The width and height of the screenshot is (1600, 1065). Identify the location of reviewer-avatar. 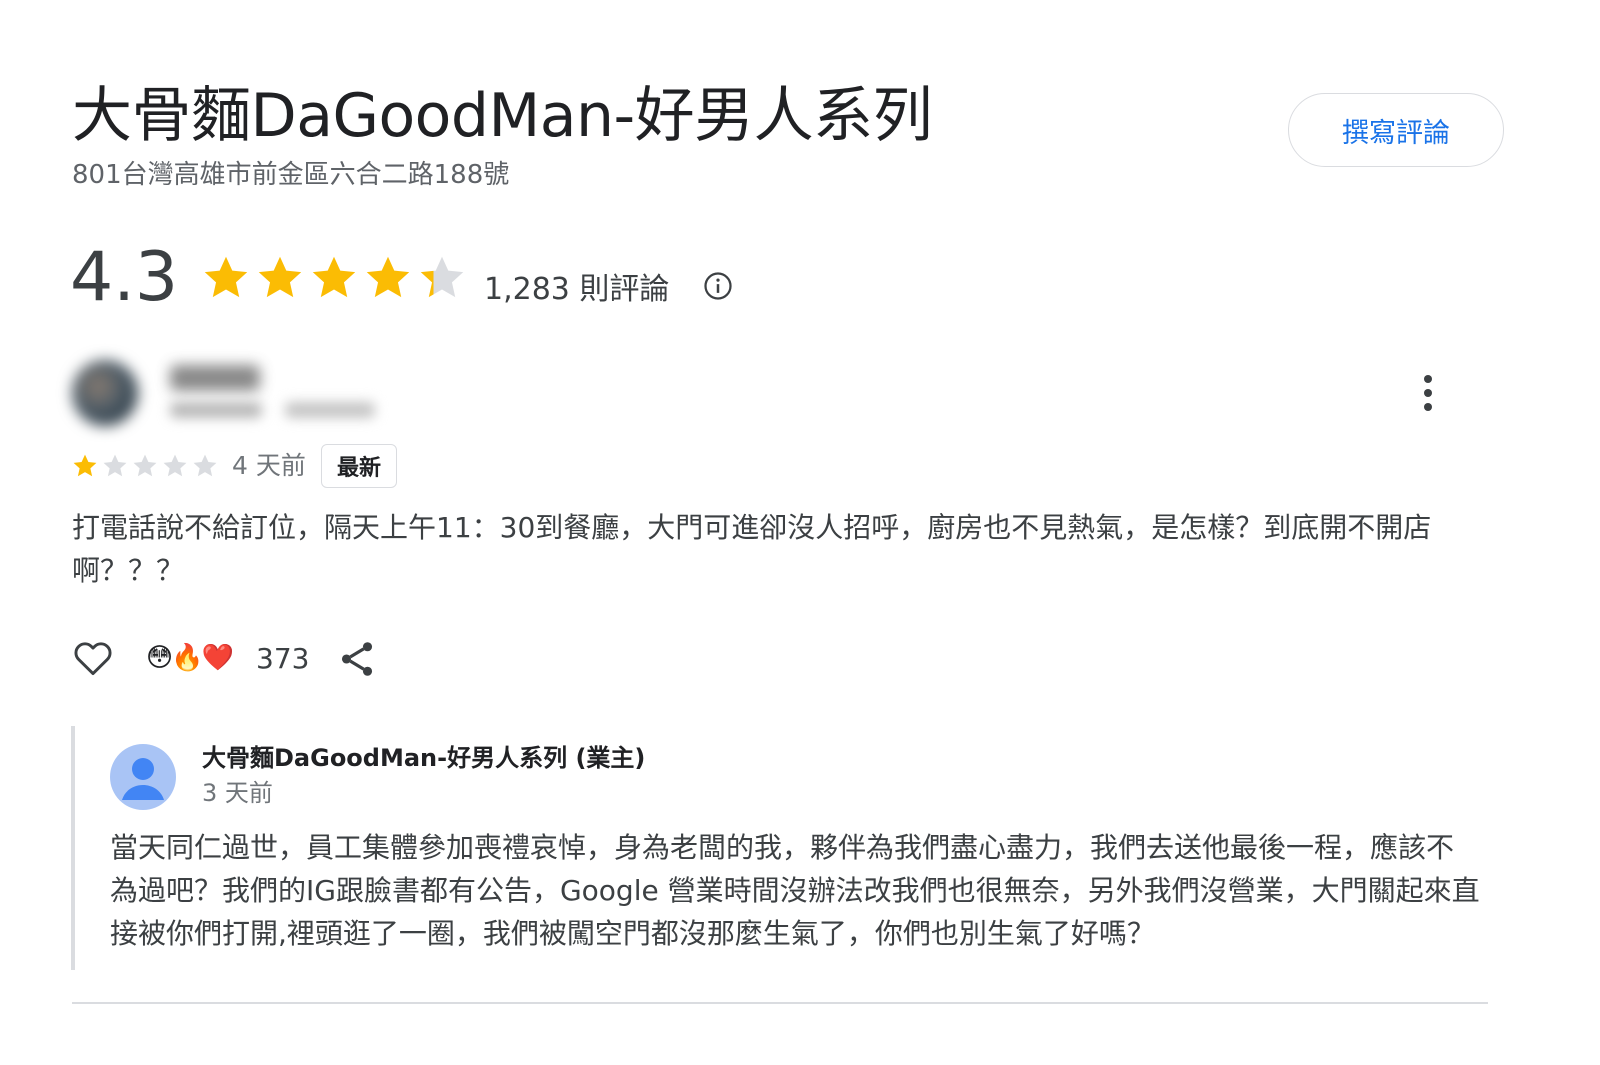
(105, 393).